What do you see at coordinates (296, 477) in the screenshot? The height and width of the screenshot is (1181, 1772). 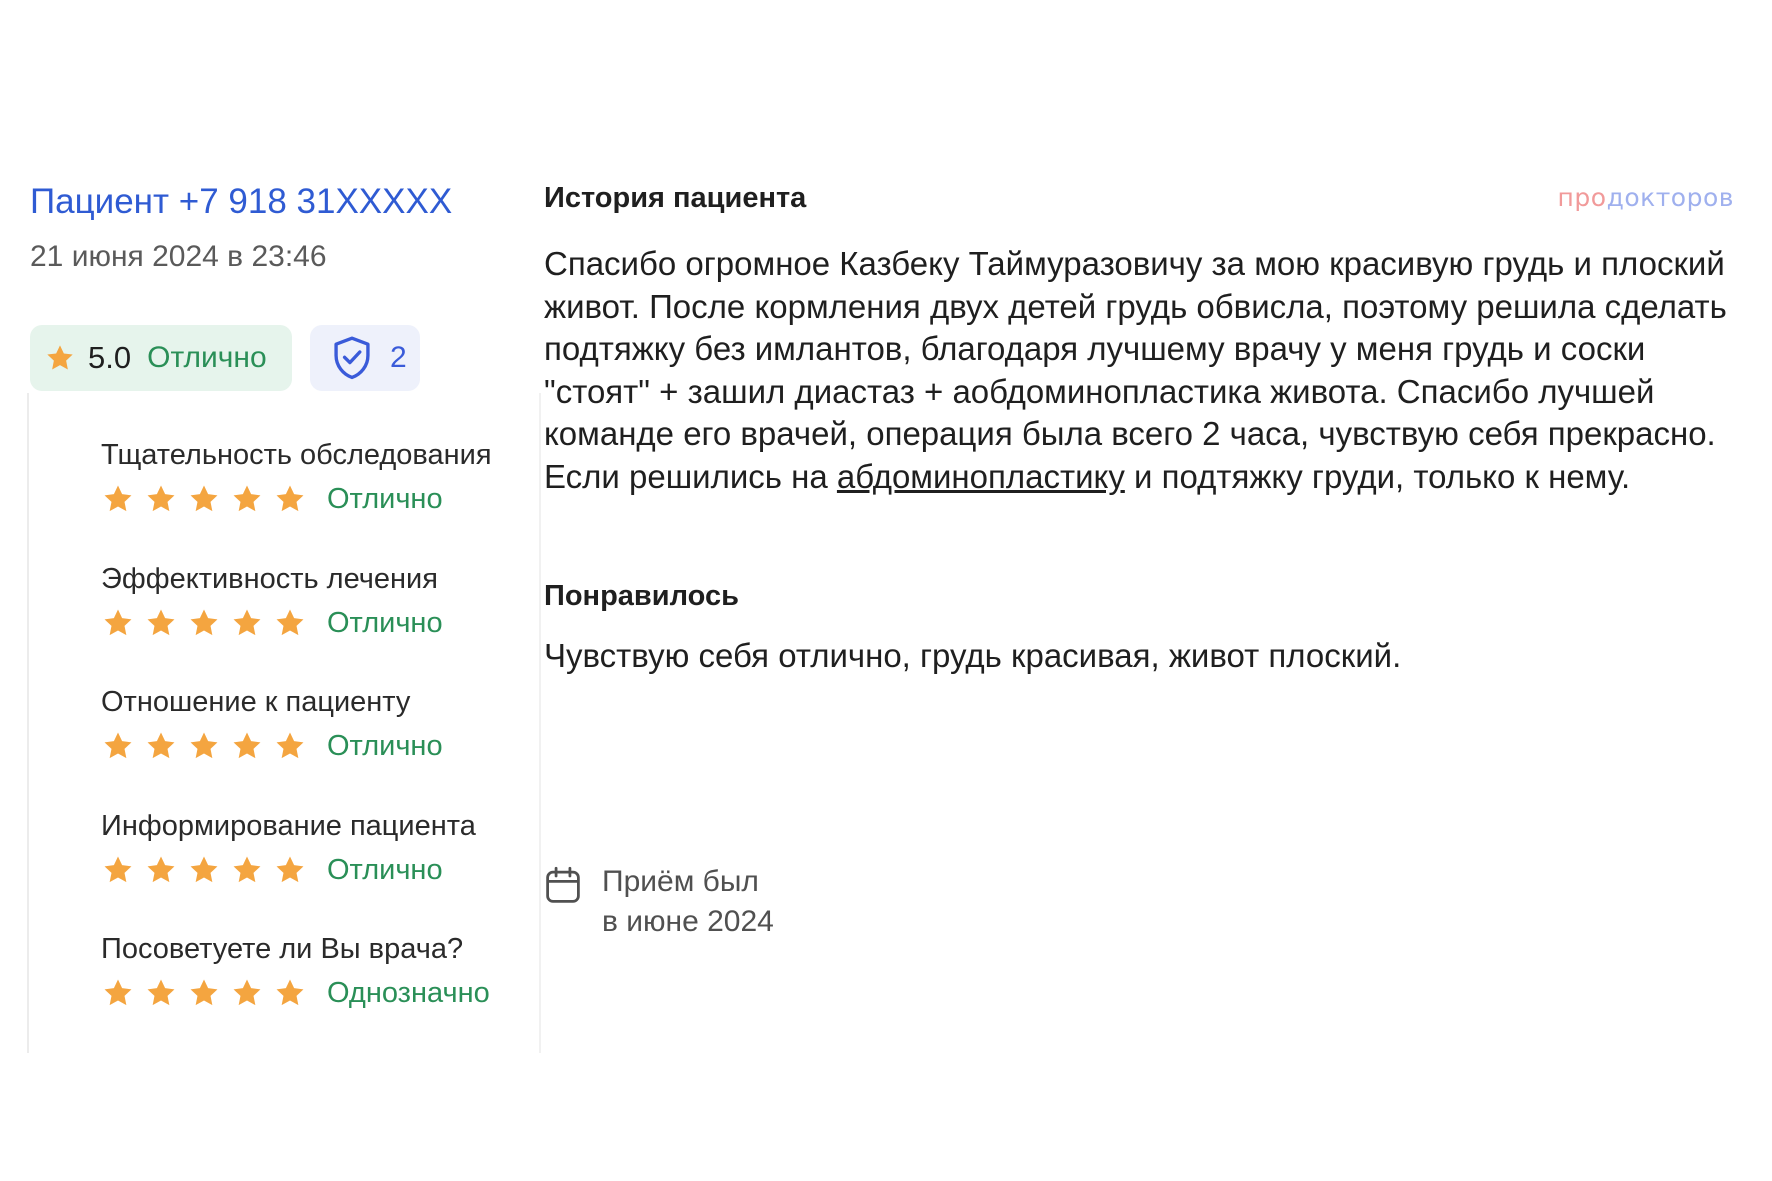 I see `criterion-item: Тщательность обследования Отлично` at bounding box center [296, 477].